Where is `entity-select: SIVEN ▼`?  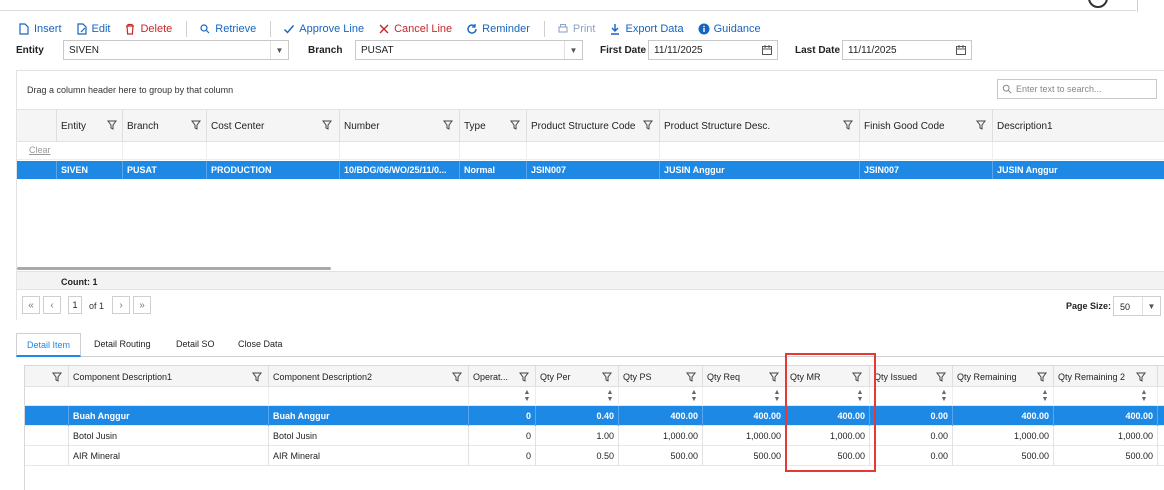
entity-select: SIVEN ▼ is located at coordinates (176, 50).